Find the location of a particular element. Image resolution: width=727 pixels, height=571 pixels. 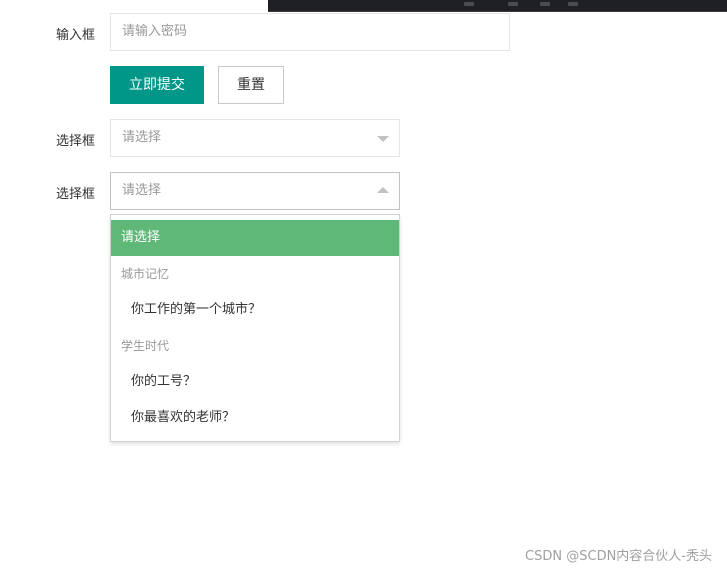

select1-value: 请选择 is located at coordinates (142, 137).